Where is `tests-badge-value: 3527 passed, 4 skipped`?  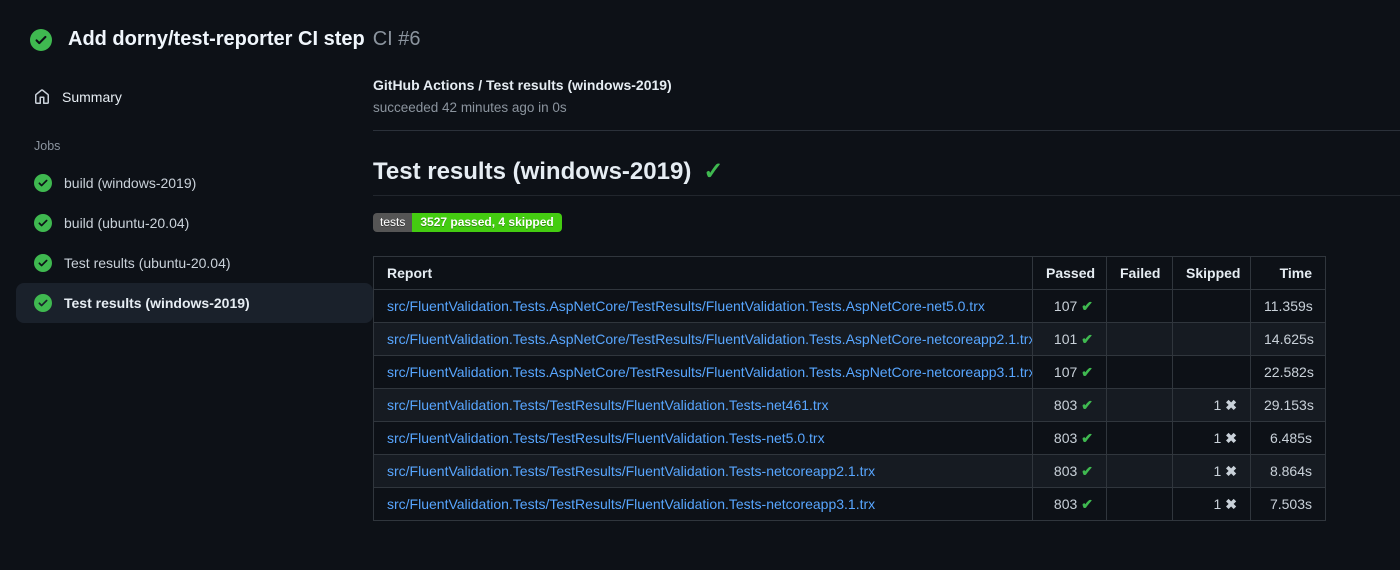 tests-badge-value: 3527 passed, 4 skipped is located at coordinates (487, 222).